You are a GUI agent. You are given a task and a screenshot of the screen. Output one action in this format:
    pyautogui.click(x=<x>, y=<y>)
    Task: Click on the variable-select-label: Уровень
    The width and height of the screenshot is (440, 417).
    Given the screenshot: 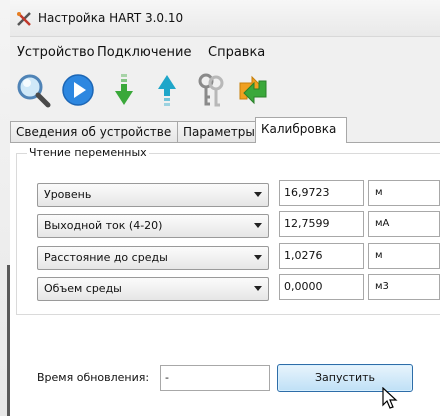 What is the action you would take?
    pyautogui.click(x=68, y=194)
    